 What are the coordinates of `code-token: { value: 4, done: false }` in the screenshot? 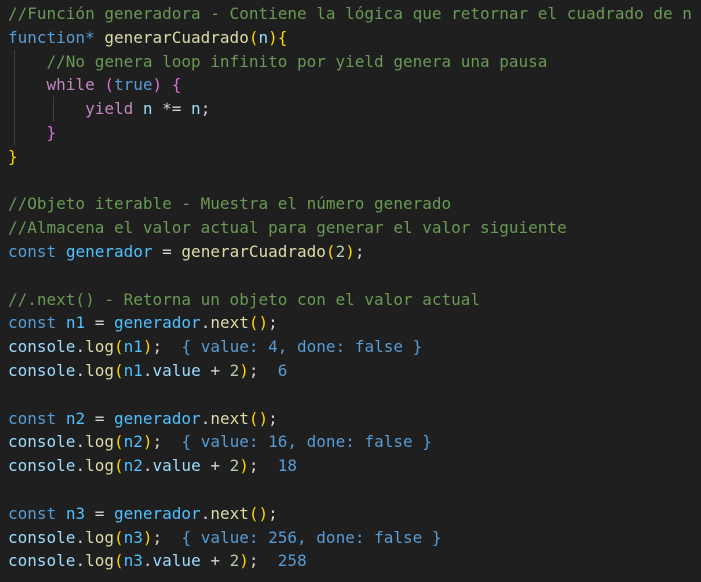 It's located at (302, 347).